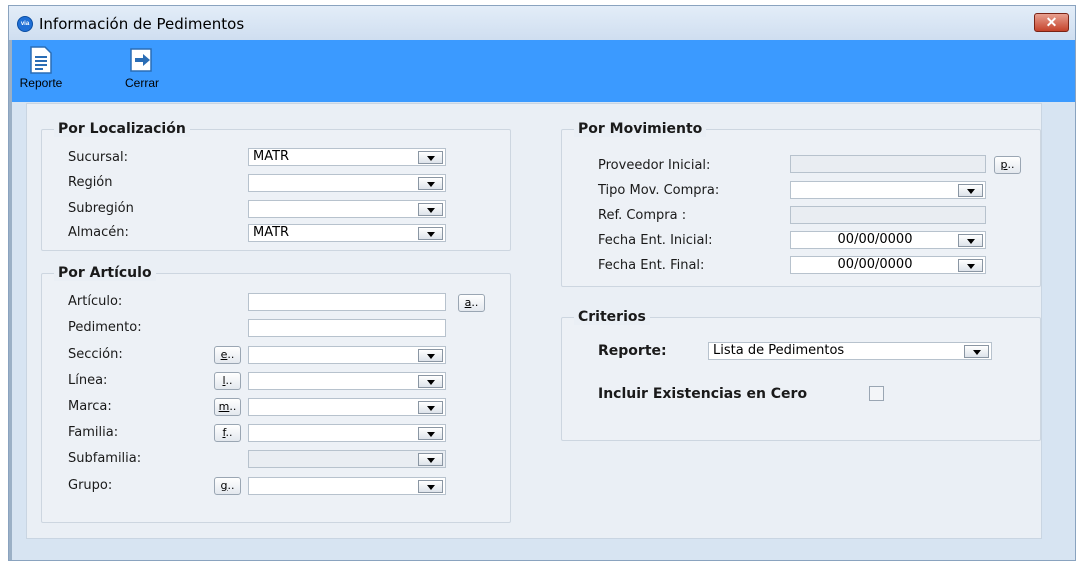 This screenshot has width=1079, height=563. What do you see at coordinates (651, 265) in the screenshot?
I see `fecha-final-label: Fecha Ent. Final:` at bounding box center [651, 265].